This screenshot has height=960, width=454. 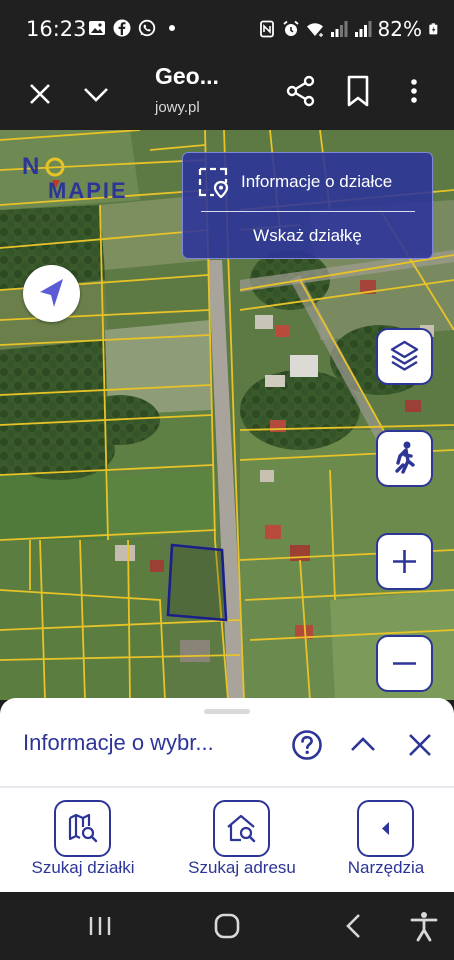 I want to click on tools-tool: Narzędzia, so click(x=386, y=843).